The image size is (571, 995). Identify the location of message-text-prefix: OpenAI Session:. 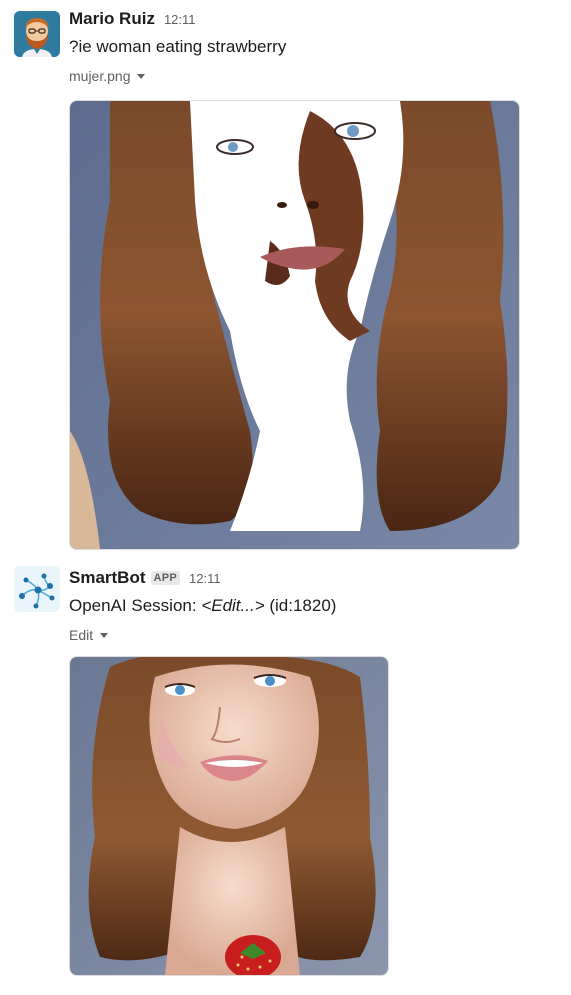
(135, 605).